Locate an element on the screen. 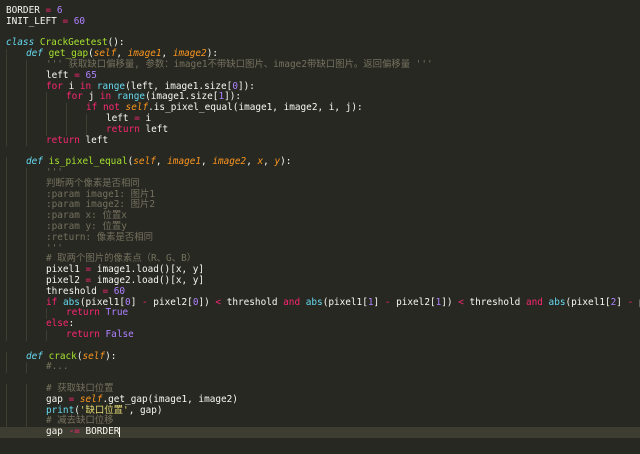 The image size is (640, 454). code-token: False is located at coordinates (119, 334).